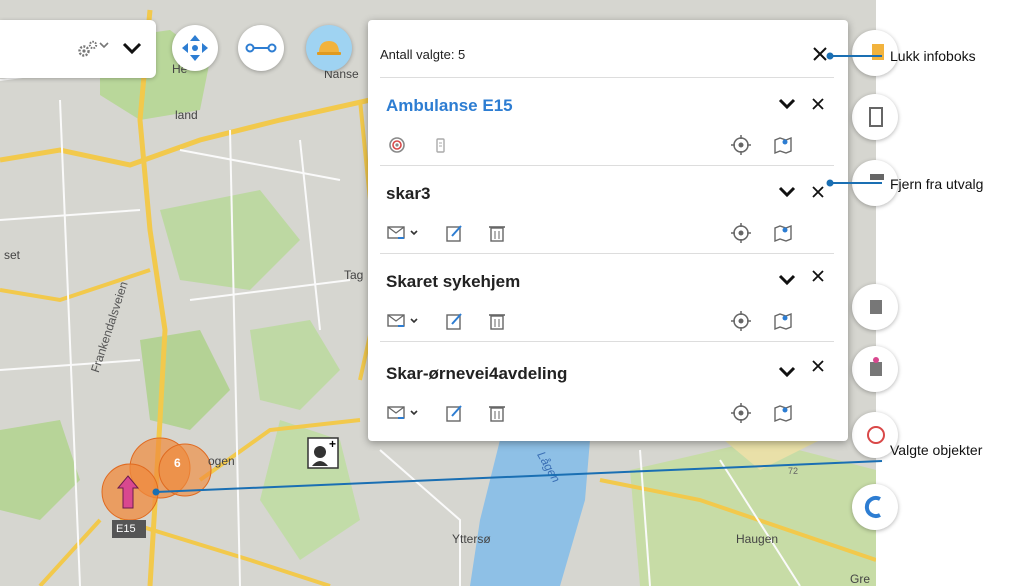 This screenshot has width=1024, height=586. I want to click on object-title: Skar-ørnevei4avdeling, so click(477, 373).